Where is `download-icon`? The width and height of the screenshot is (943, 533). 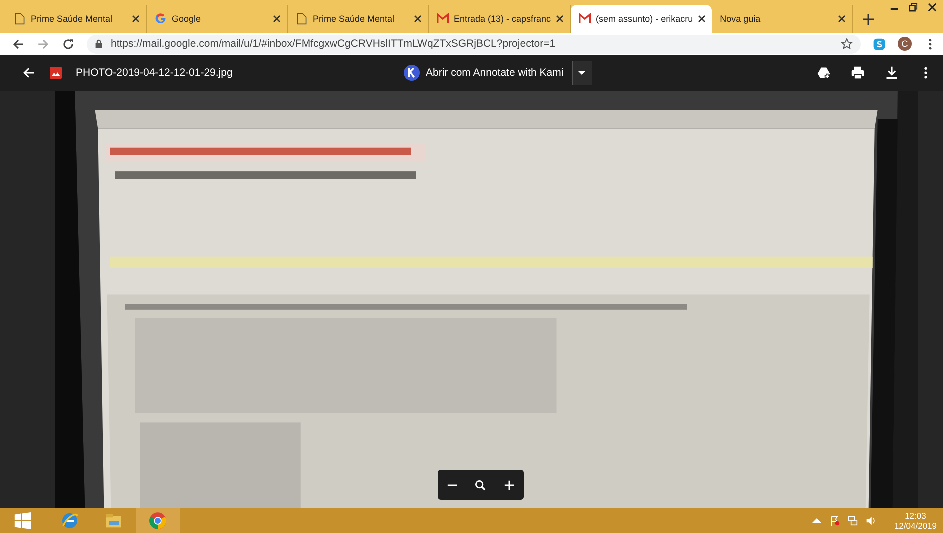
download-icon is located at coordinates (892, 73).